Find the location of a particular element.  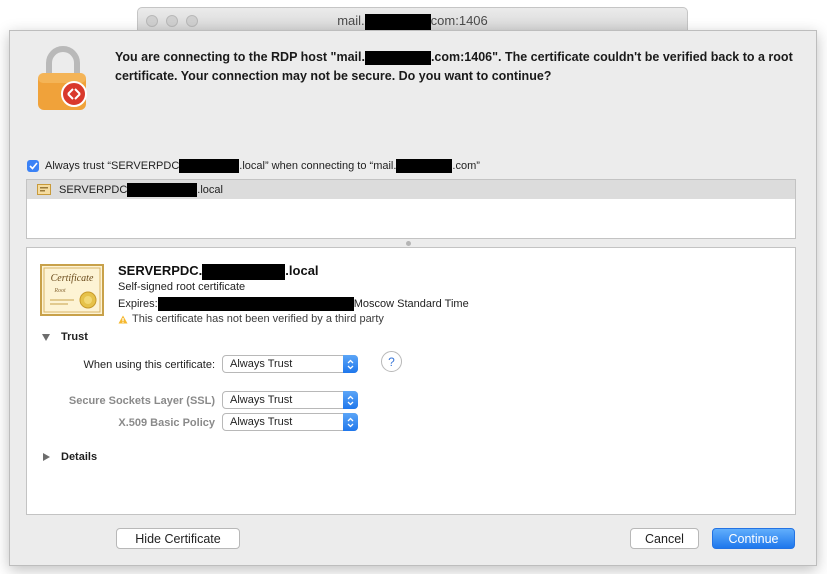

ssl-label: Secure Sockets Layer (SSL) is located at coordinates (141, 401).